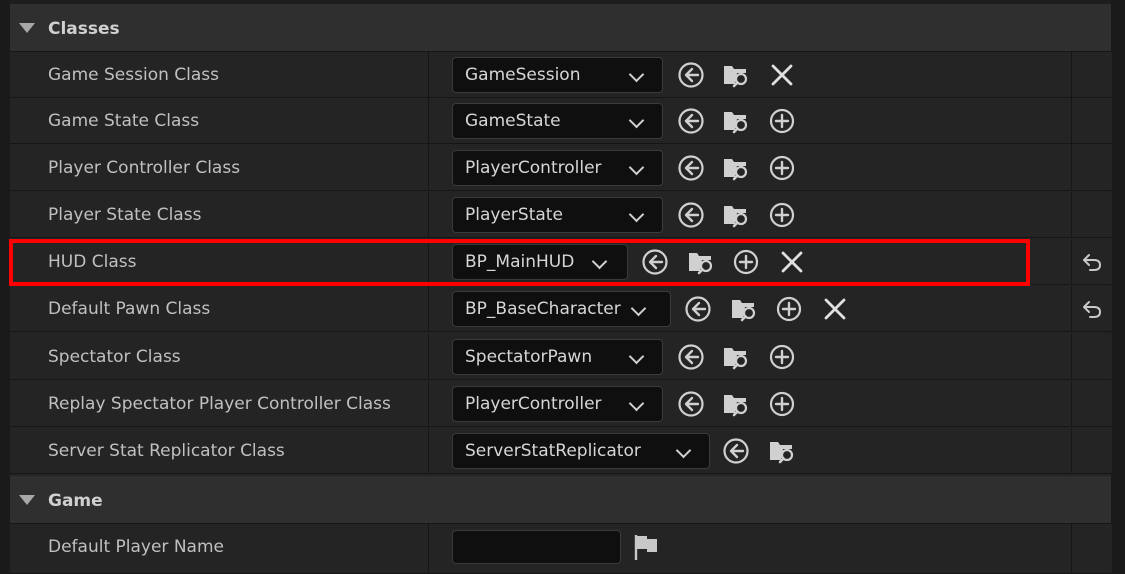 The image size is (1125, 574). I want to click on class-picker-combo: GameSession, so click(557, 75).